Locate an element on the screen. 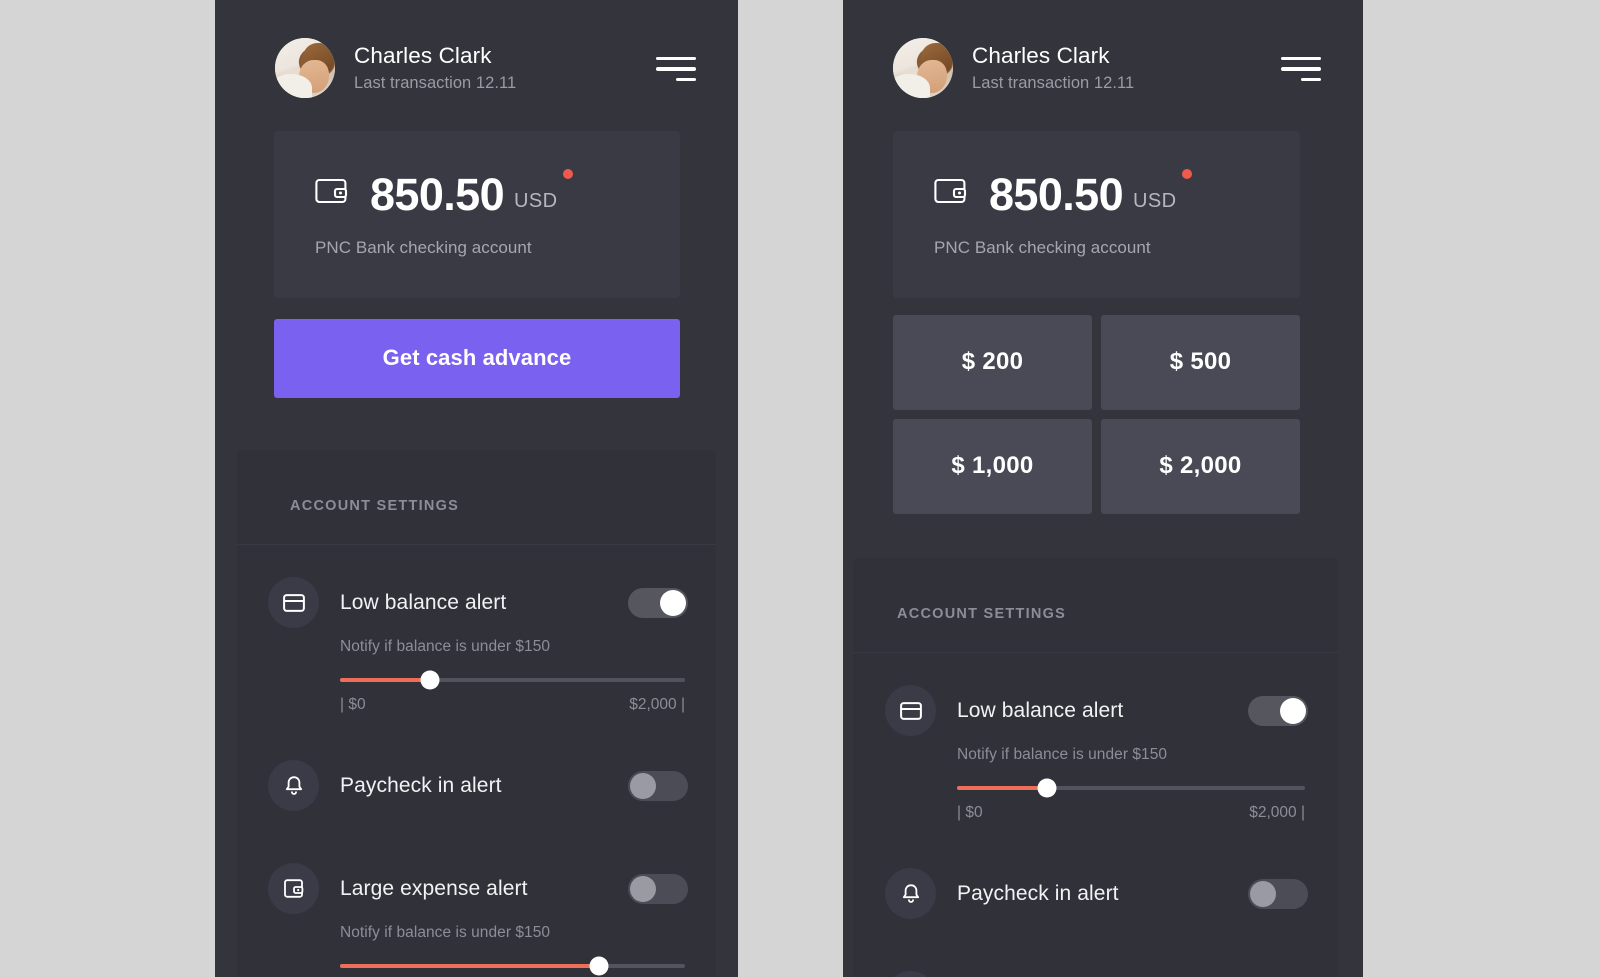 Image resolution: width=1600 pixels, height=977 pixels. amount-option-button: $ 1,000 is located at coordinates (992, 466).